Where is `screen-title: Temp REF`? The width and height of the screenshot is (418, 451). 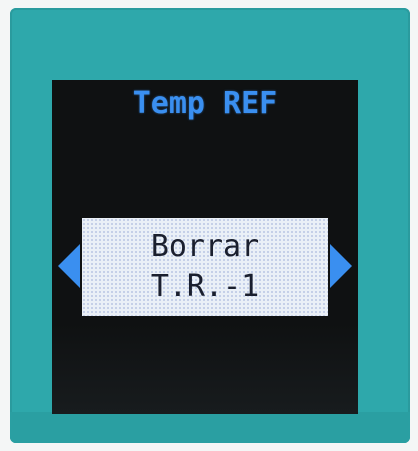
screen-title: Temp REF is located at coordinates (205, 103).